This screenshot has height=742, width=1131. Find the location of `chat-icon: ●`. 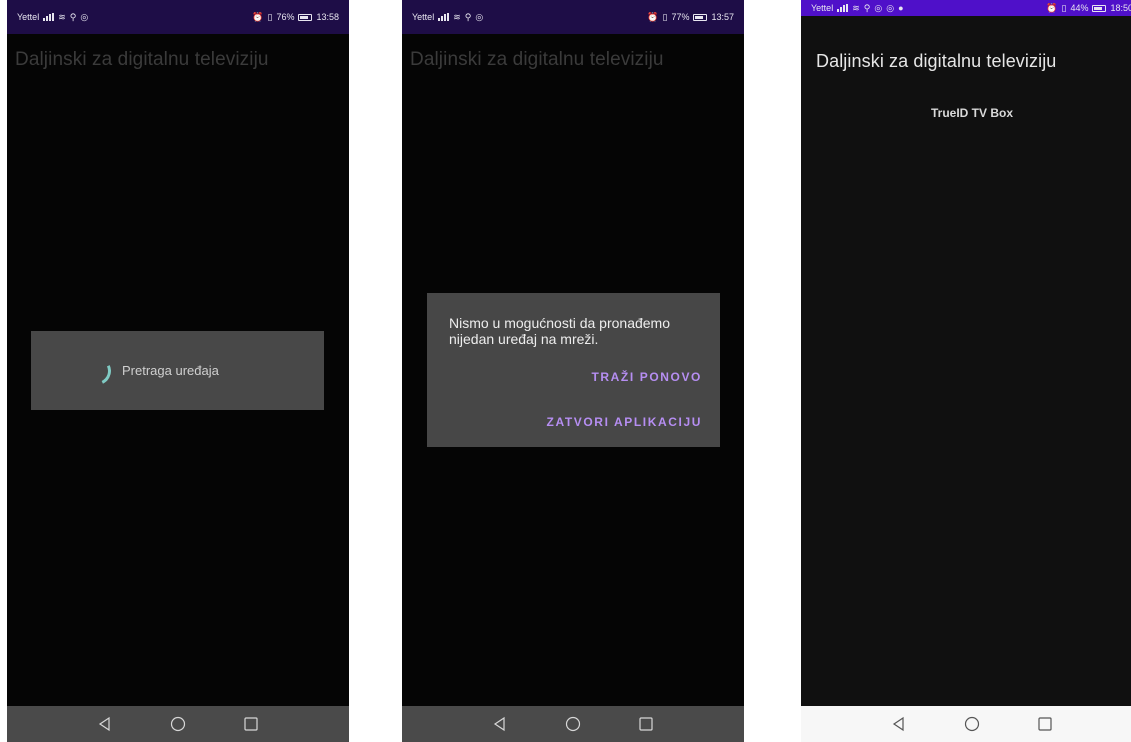

chat-icon: ● is located at coordinates (901, 7).